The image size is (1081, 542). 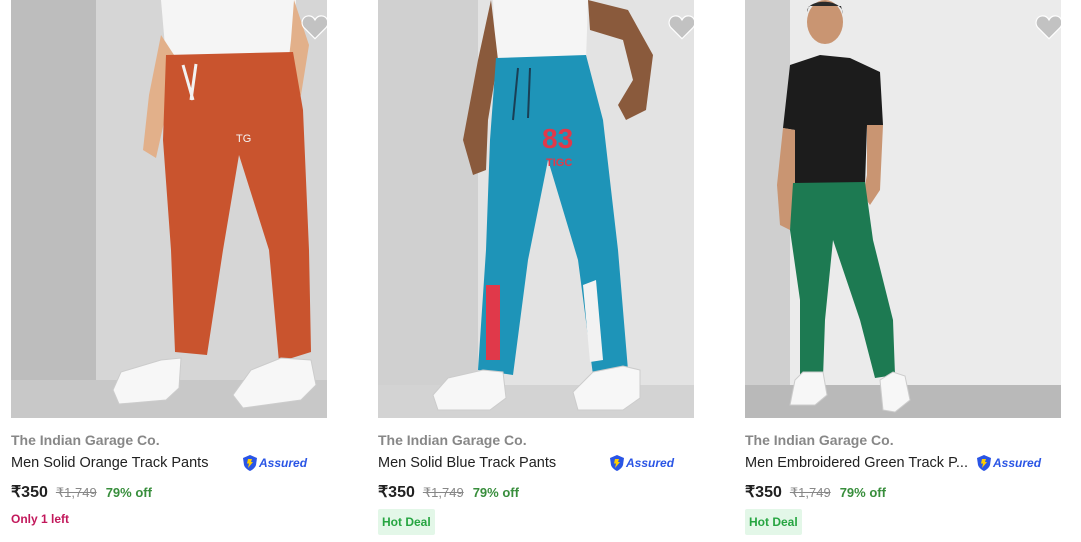 What do you see at coordinates (557, 138) in the screenshot?
I see `svg-text: 83` at bounding box center [557, 138].